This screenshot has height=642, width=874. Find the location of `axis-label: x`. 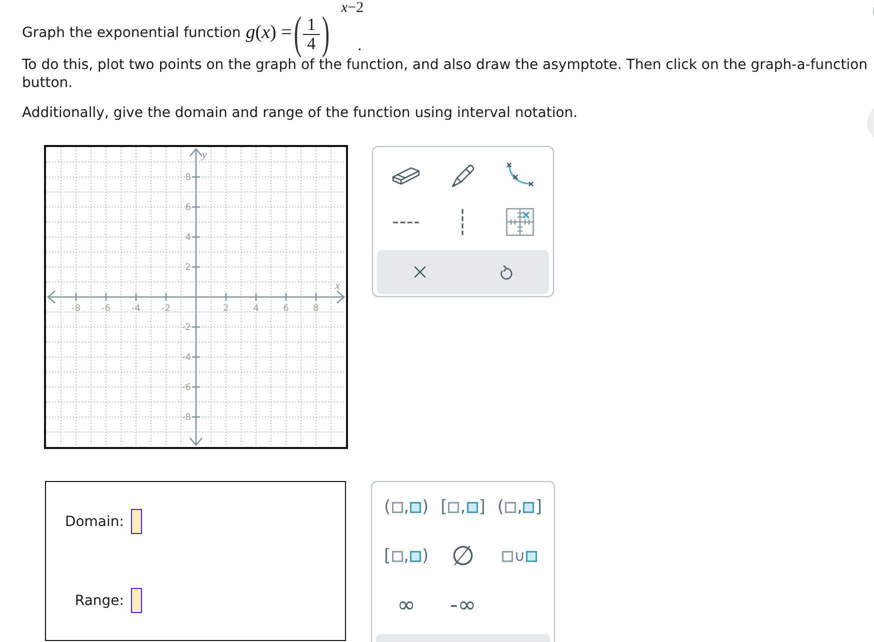

axis-label: x is located at coordinates (337, 286).